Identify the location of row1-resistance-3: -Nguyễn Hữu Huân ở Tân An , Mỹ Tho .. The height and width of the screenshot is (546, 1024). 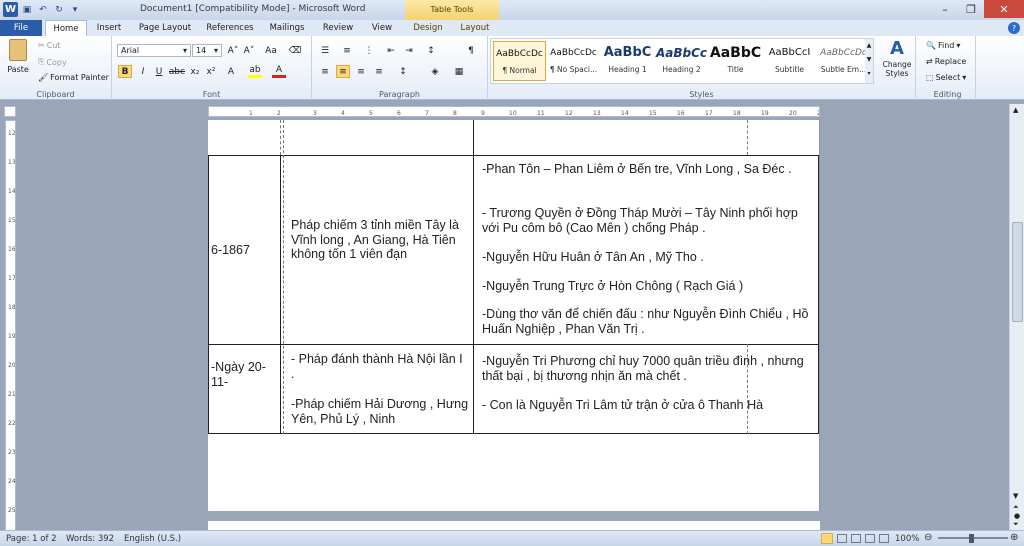
(648, 257).